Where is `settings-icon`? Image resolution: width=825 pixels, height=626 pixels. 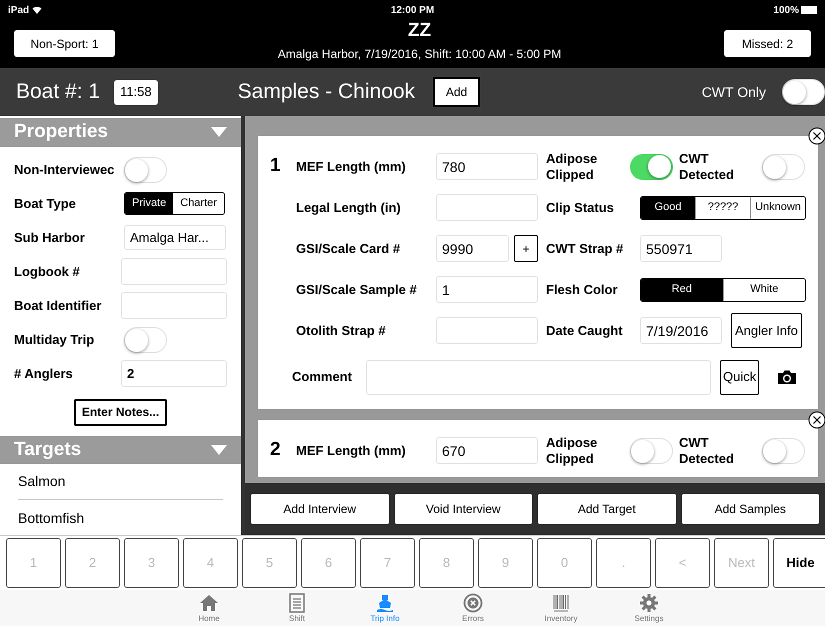 settings-icon is located at coordinates (649, 603).